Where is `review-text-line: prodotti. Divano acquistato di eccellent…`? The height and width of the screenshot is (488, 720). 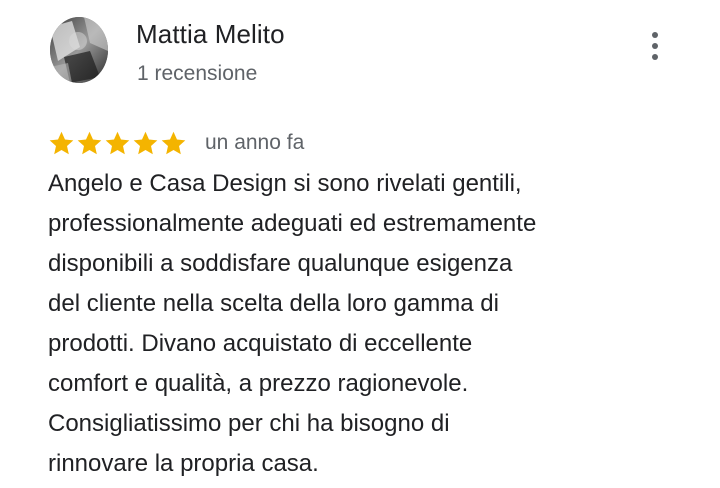
review-text-line: prodotti. Divano acquistato di eccellent… is located at coordinates (260, 343).